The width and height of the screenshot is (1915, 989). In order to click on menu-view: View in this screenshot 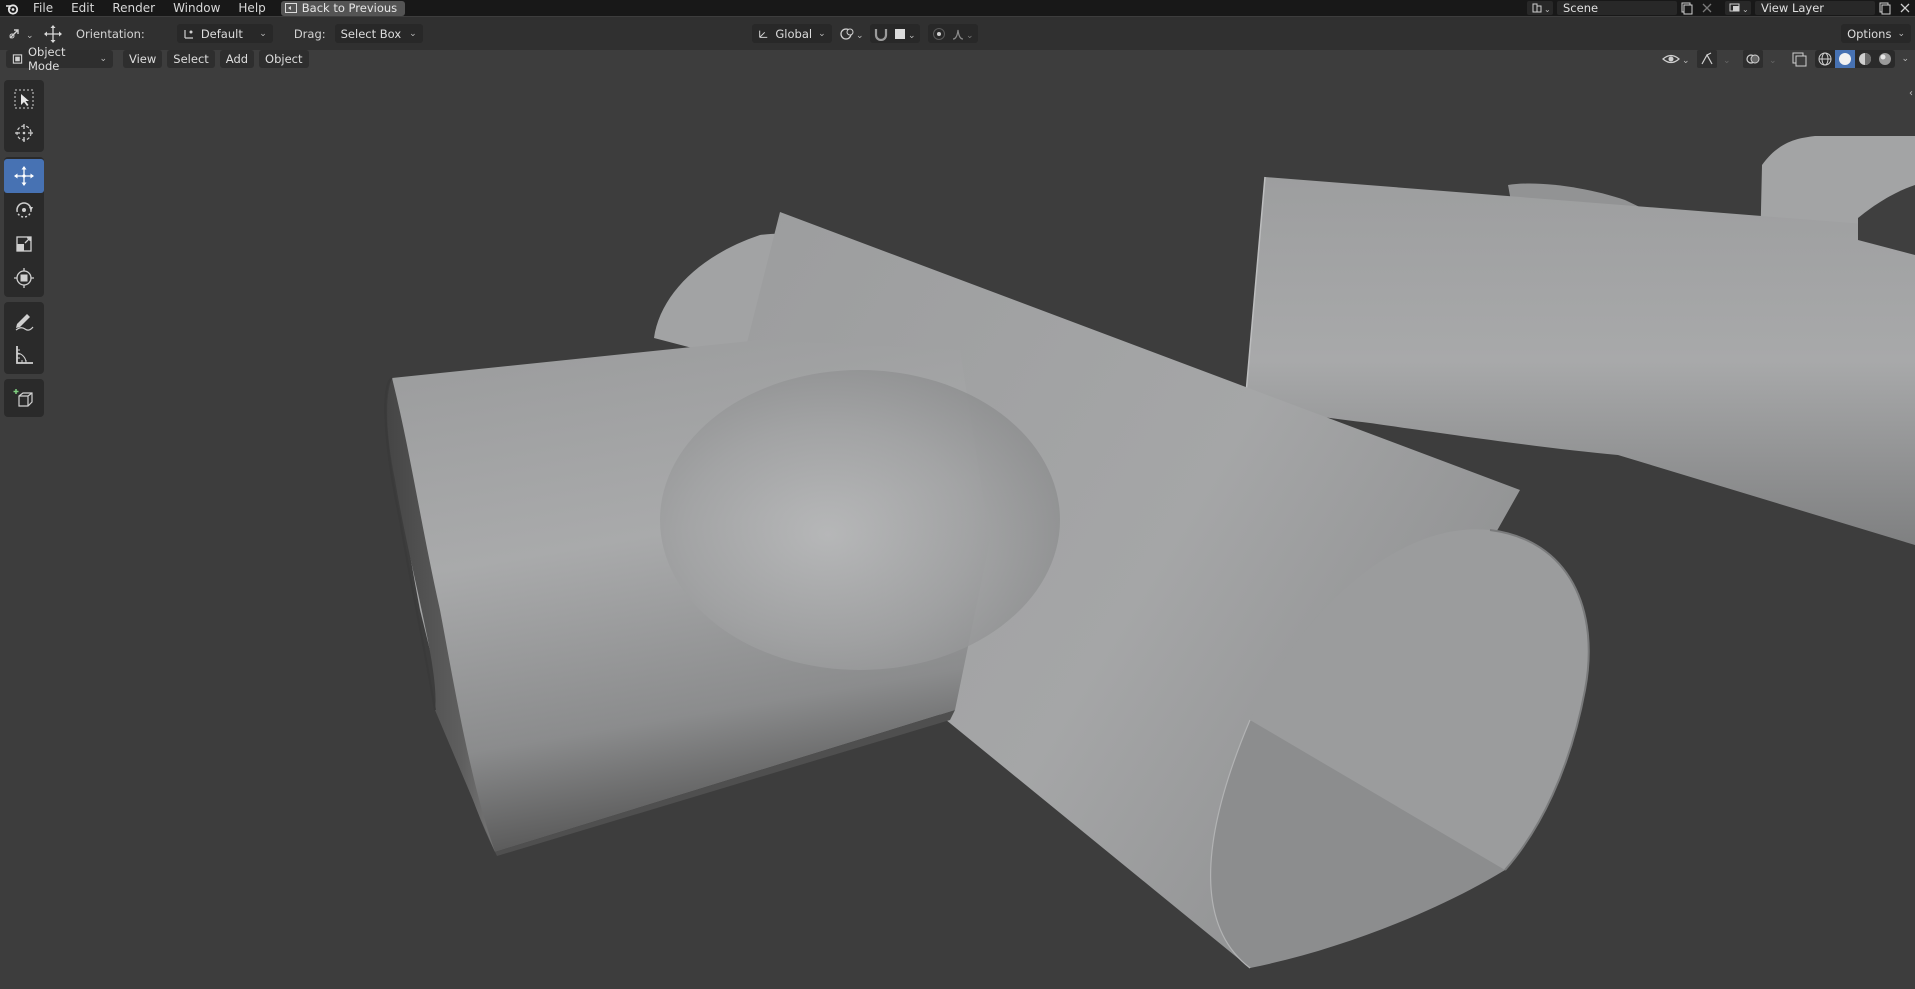, I will do `click(143, 59)`.